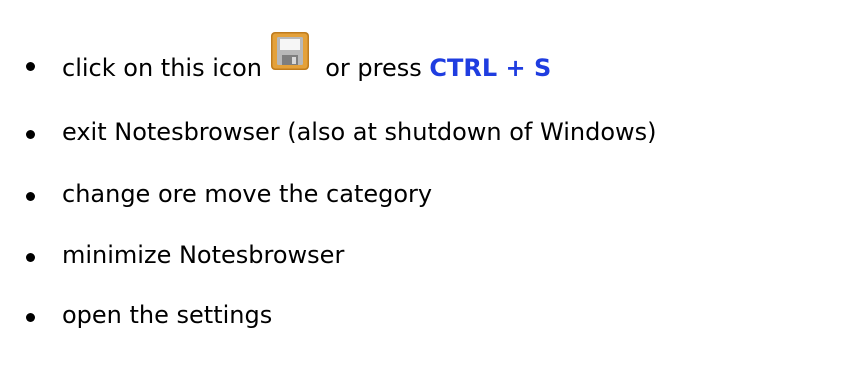 This screenshot has width=867, height=367. What do you see at coordinates (433, 255) in the screenshot?
I see `list-item-minimize: minimize Notesbrowser` at bounding box center [433, 255].